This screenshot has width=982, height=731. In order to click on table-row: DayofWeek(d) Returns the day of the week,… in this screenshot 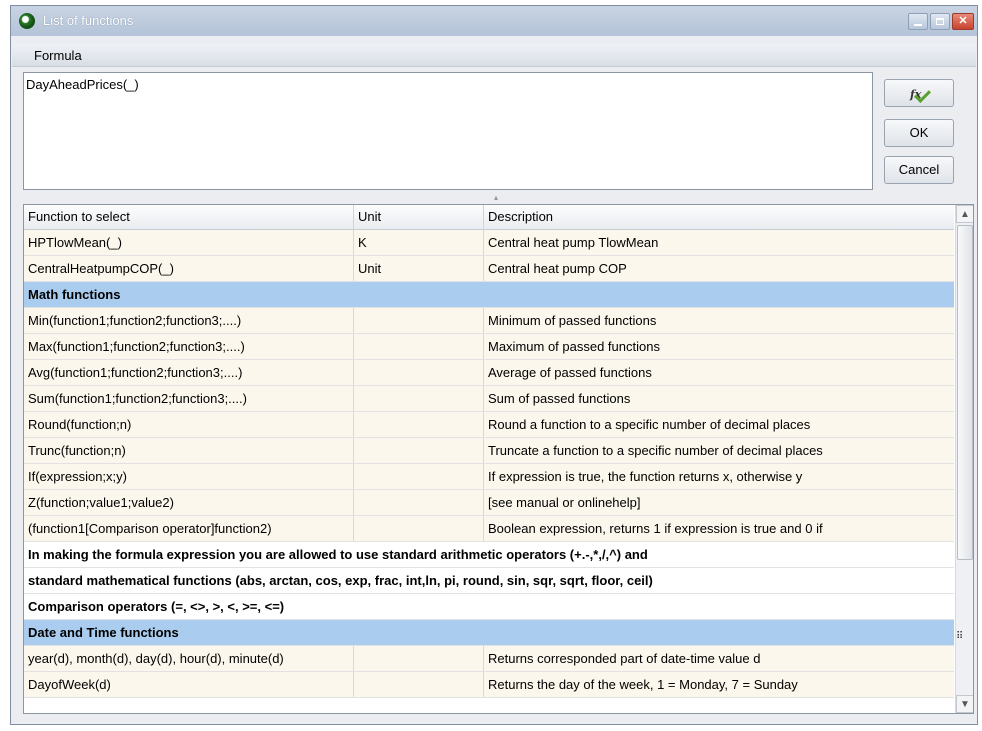, I will do `click(489, 685)`.